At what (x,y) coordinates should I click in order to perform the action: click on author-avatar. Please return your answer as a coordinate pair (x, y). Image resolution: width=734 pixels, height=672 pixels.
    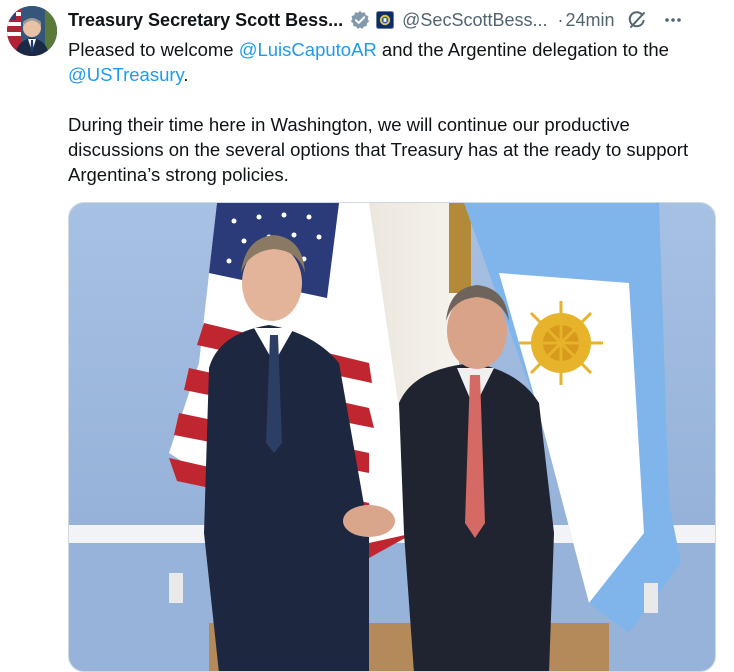
    Looking at the image, I should click on (32, 31).